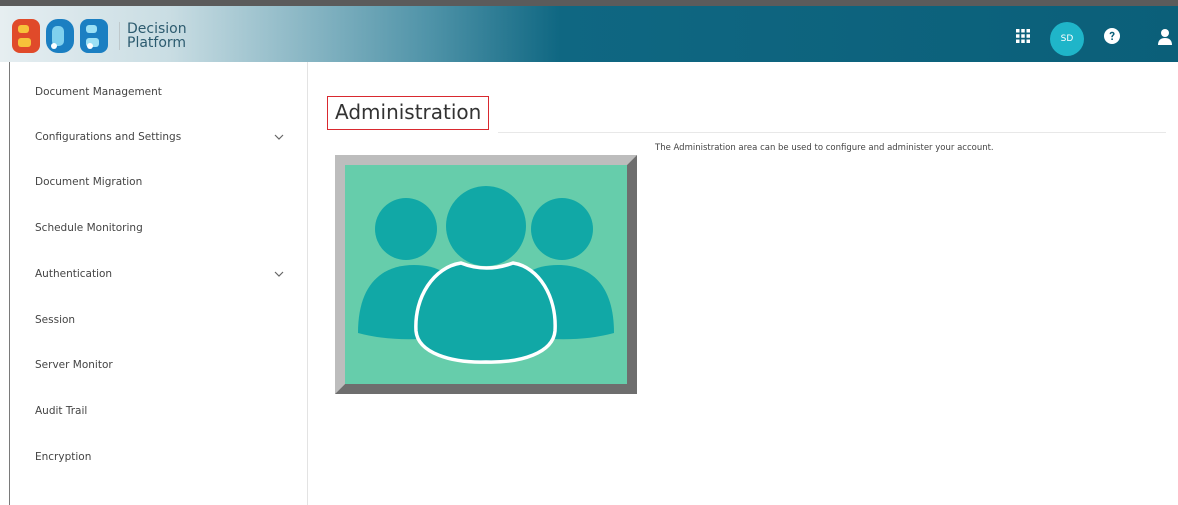 The width and height of the screenshot is (1178, 505). What do you see at coordinates (832, 132) in the screenshot?
I see `title-divider` at bounding box center [832, 132].